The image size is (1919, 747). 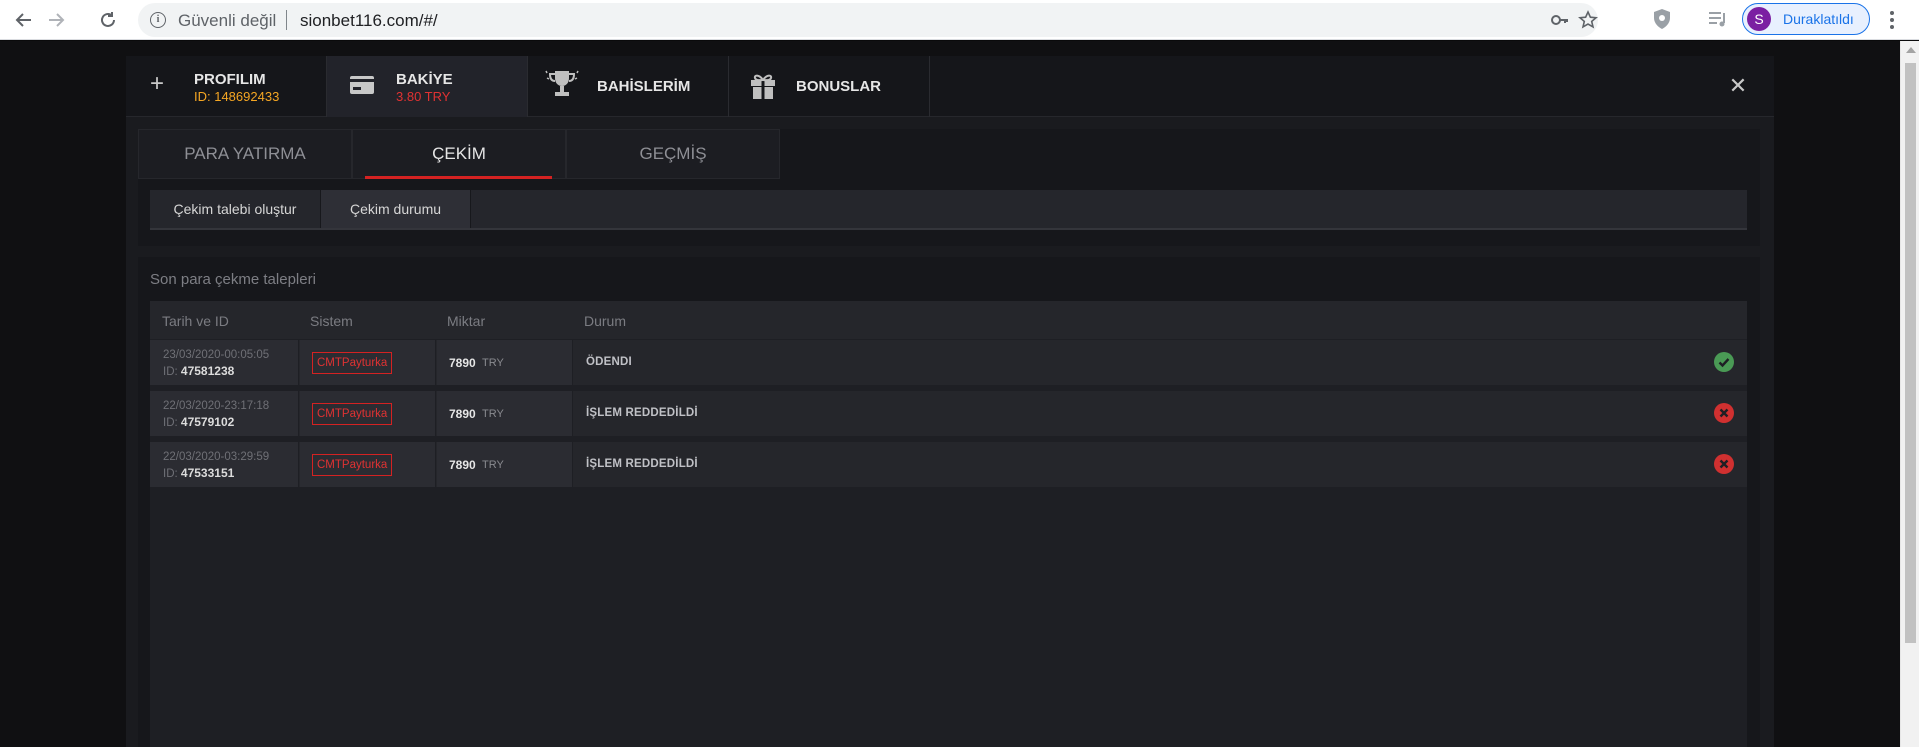 What do you see at coordinates (235, 209) in the screenshot?
I see `subtab-create-request: Çekim talebi oluştur` at bounding box center [235, 209].